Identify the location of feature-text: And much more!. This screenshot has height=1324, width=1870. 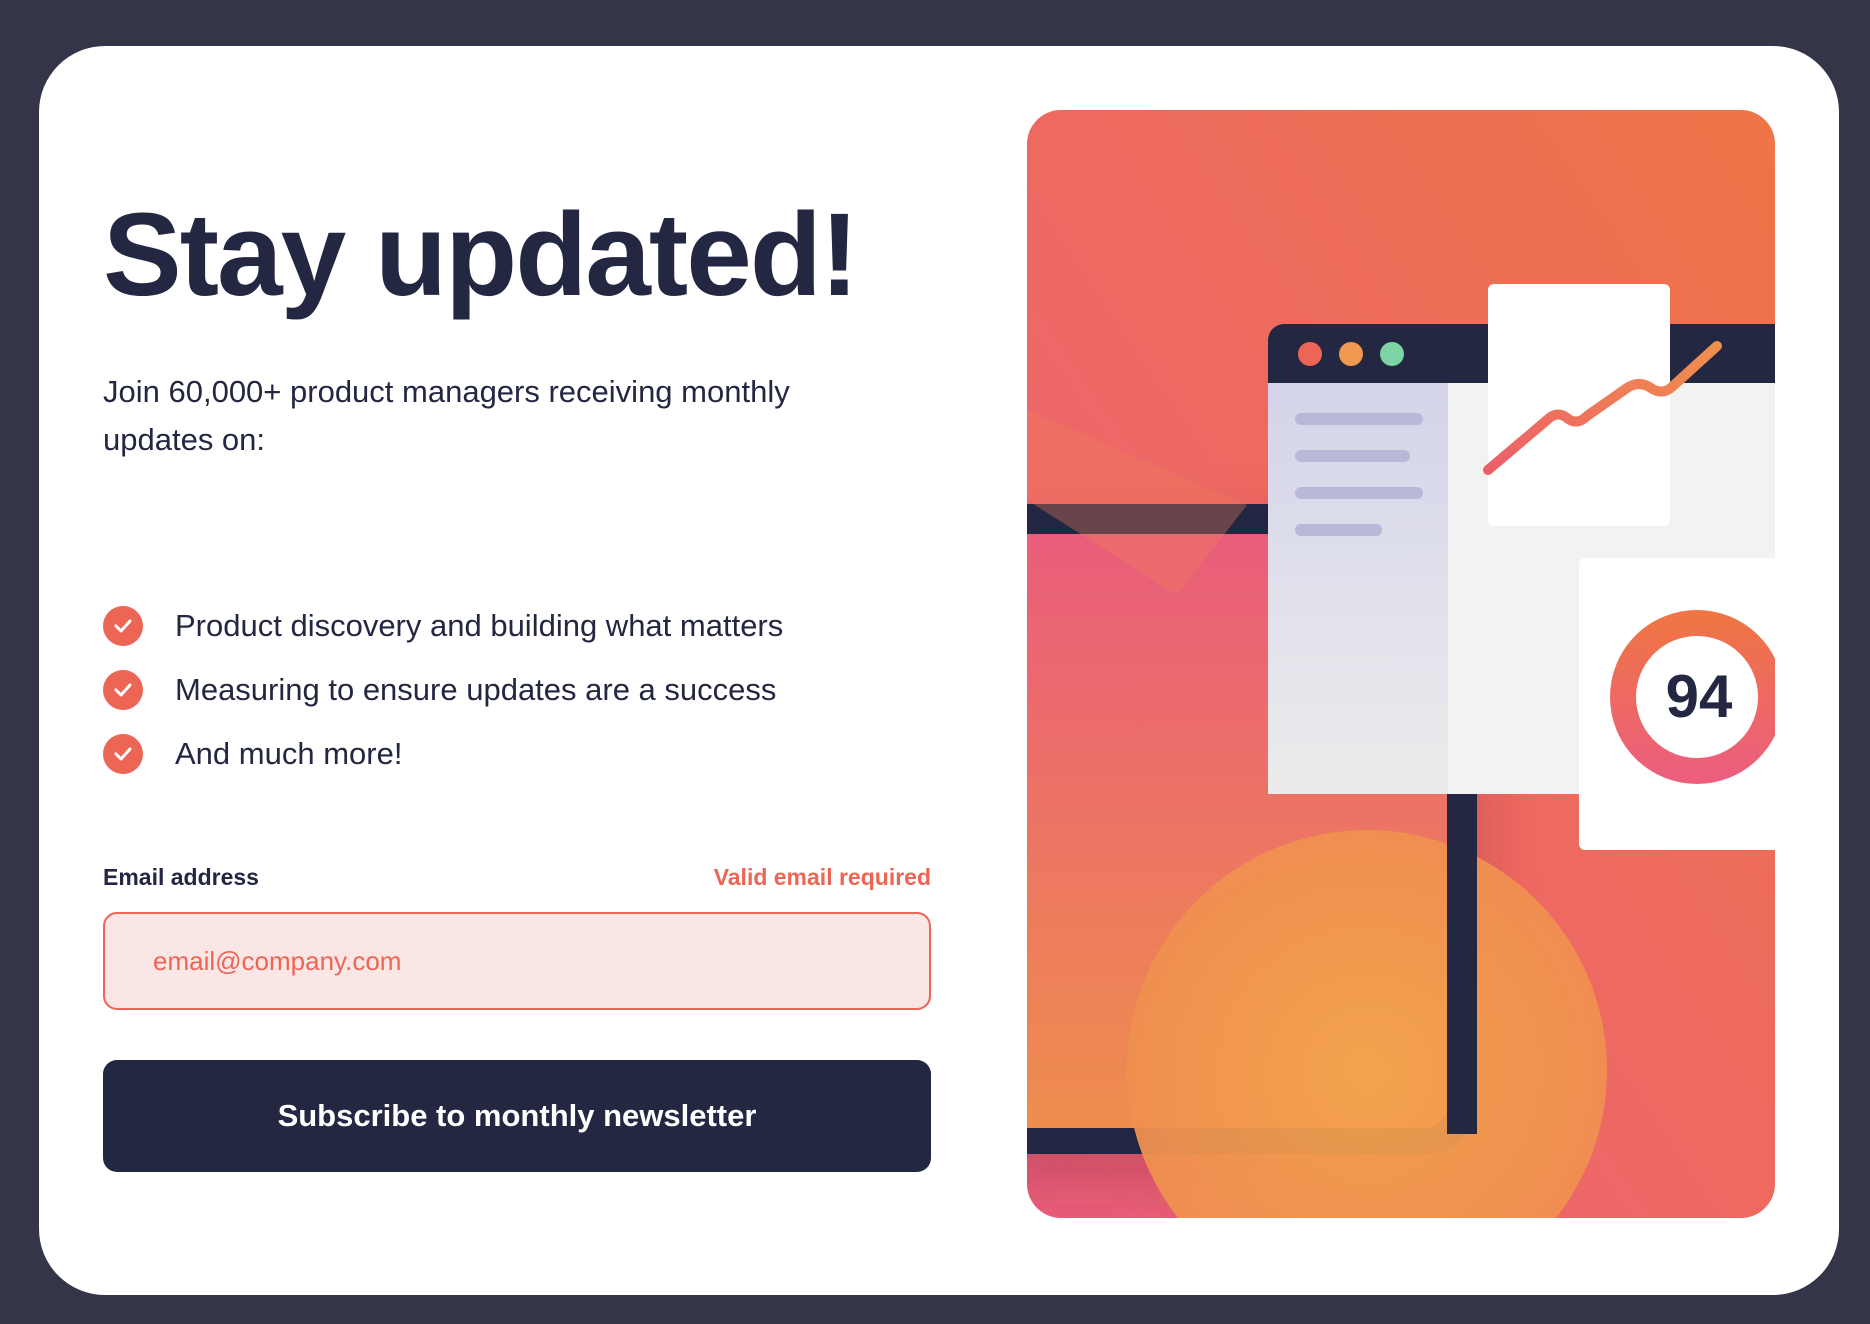
(289, 753).